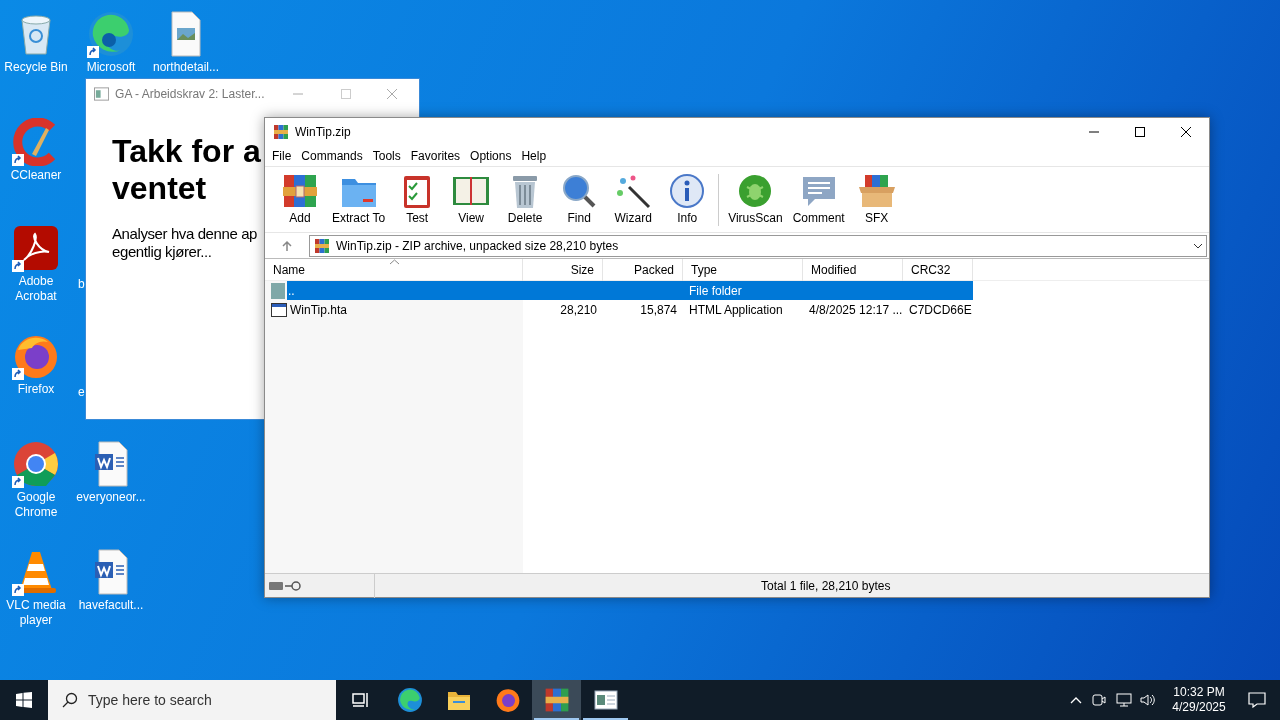 This screenshot has width=1280, height=720. I want to click on firefox-icon, so click(507, 700).